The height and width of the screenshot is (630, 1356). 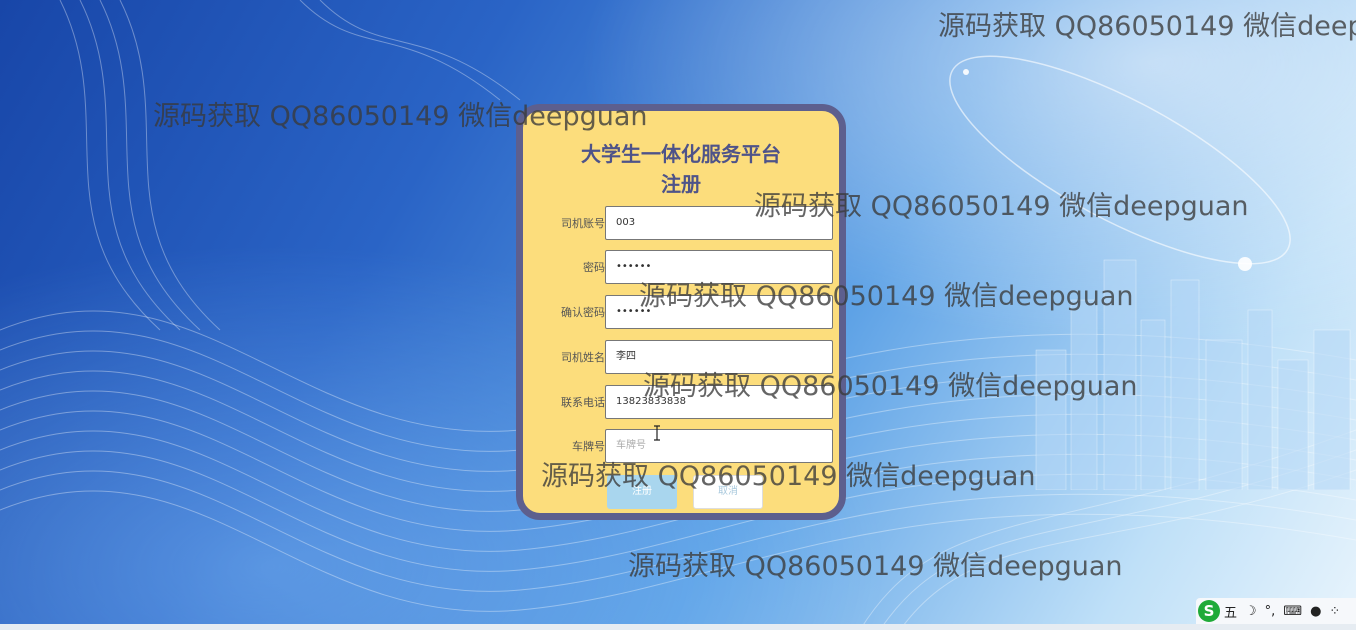 I want to click on password-input: ••••••, so click(x=719, y=267).